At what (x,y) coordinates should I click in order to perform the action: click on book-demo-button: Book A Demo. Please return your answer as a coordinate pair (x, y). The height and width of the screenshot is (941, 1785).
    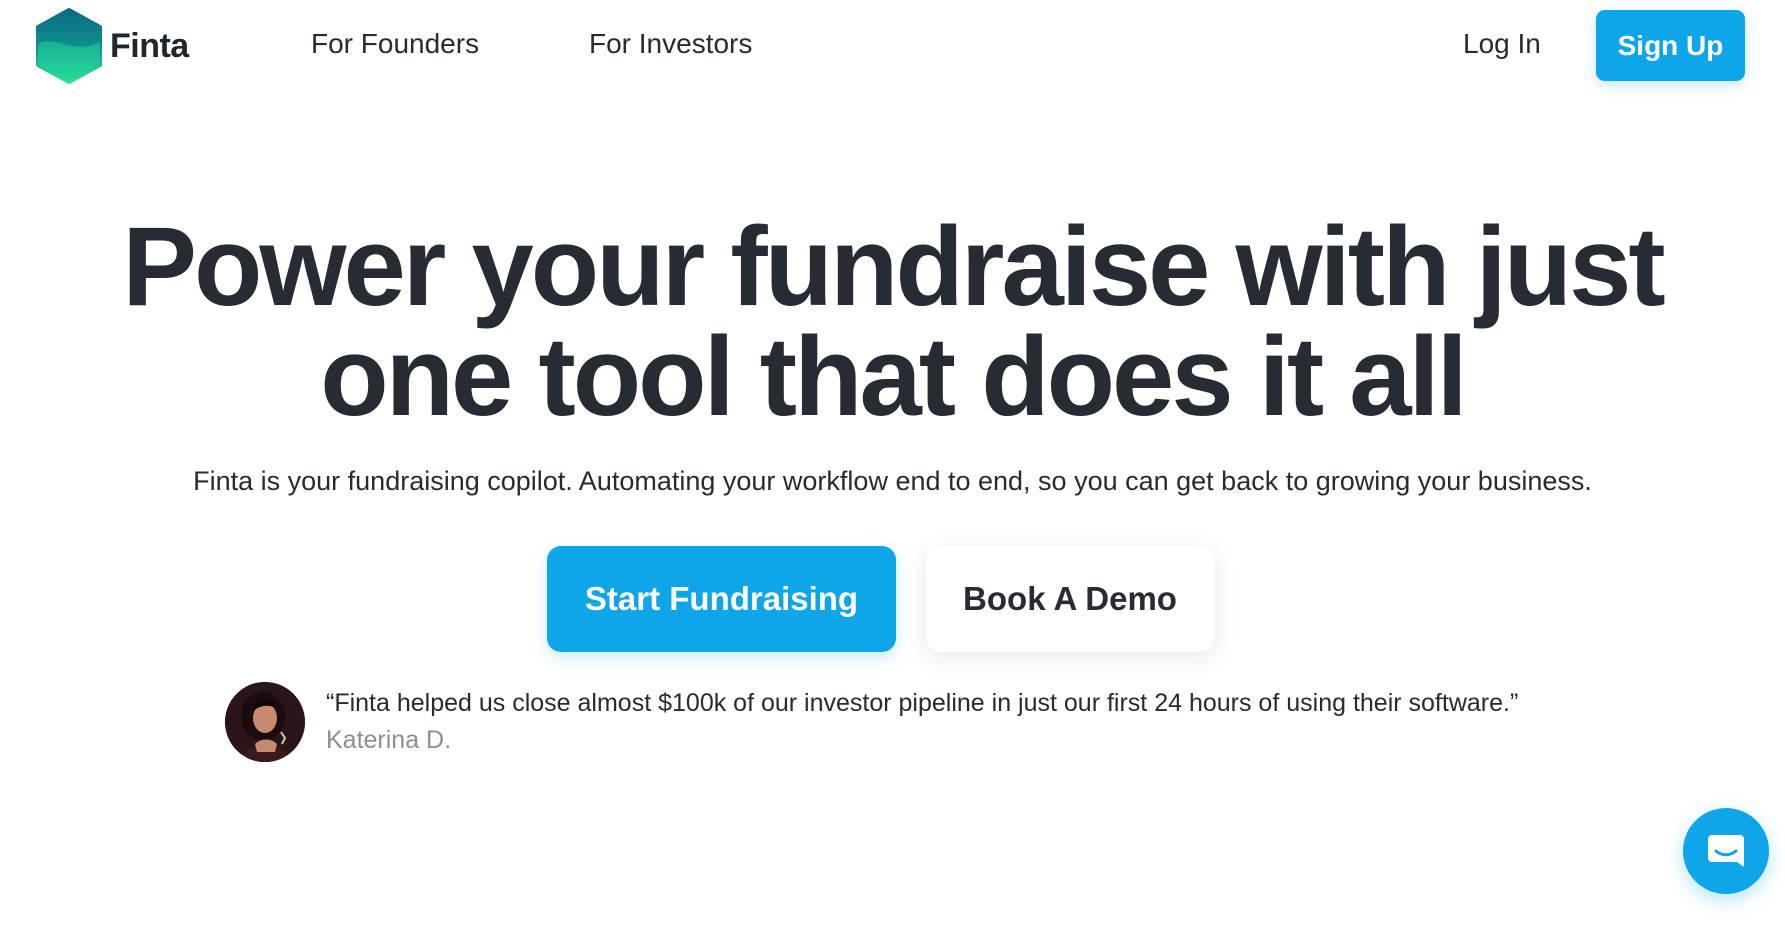
    Looking at the image, I should click on (1070, 599).